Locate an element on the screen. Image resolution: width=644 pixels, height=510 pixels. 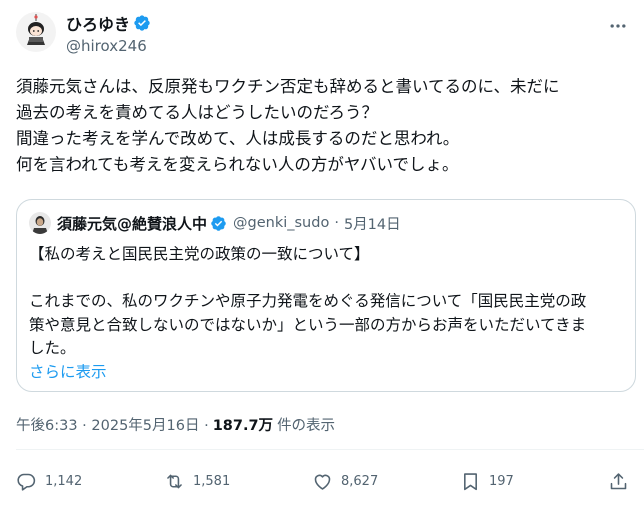
tweet-meta: 午後6:33 · 2025年5月16日 · 187.7万 件の表示 is located at coordinates (175, 424).